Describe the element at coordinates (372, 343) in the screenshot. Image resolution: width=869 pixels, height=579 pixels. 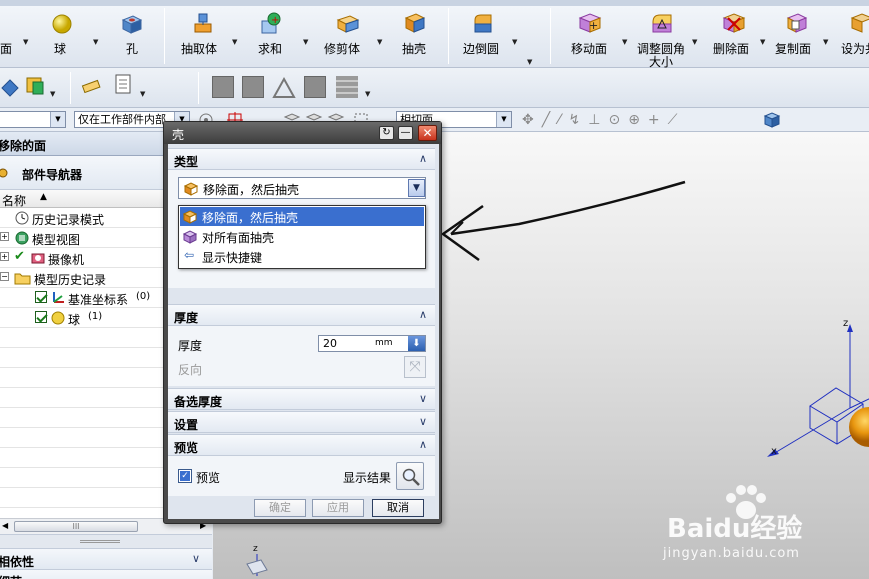
I see `thickness-input: 20 mm ⬇` at that location.